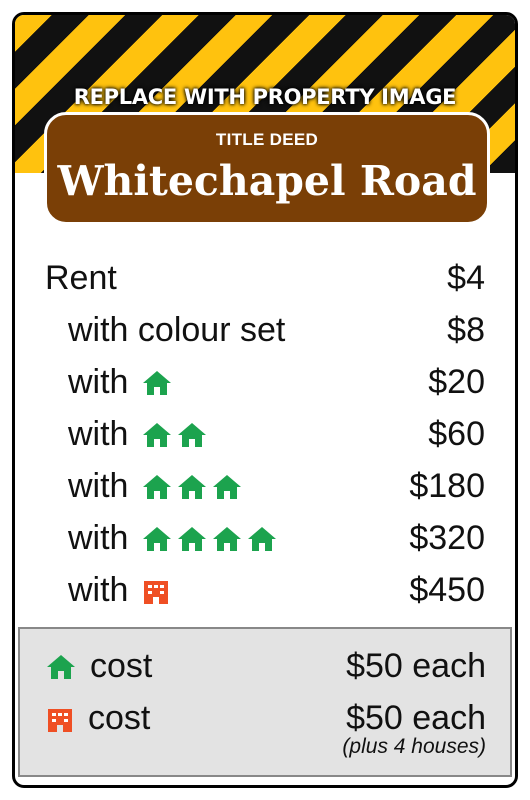 The image size is (530, 800). What do you see at coordinates (265, 668) in the screenshot?
I see `house-cost-row: cost $50 each` at bounding box center [265, 668].